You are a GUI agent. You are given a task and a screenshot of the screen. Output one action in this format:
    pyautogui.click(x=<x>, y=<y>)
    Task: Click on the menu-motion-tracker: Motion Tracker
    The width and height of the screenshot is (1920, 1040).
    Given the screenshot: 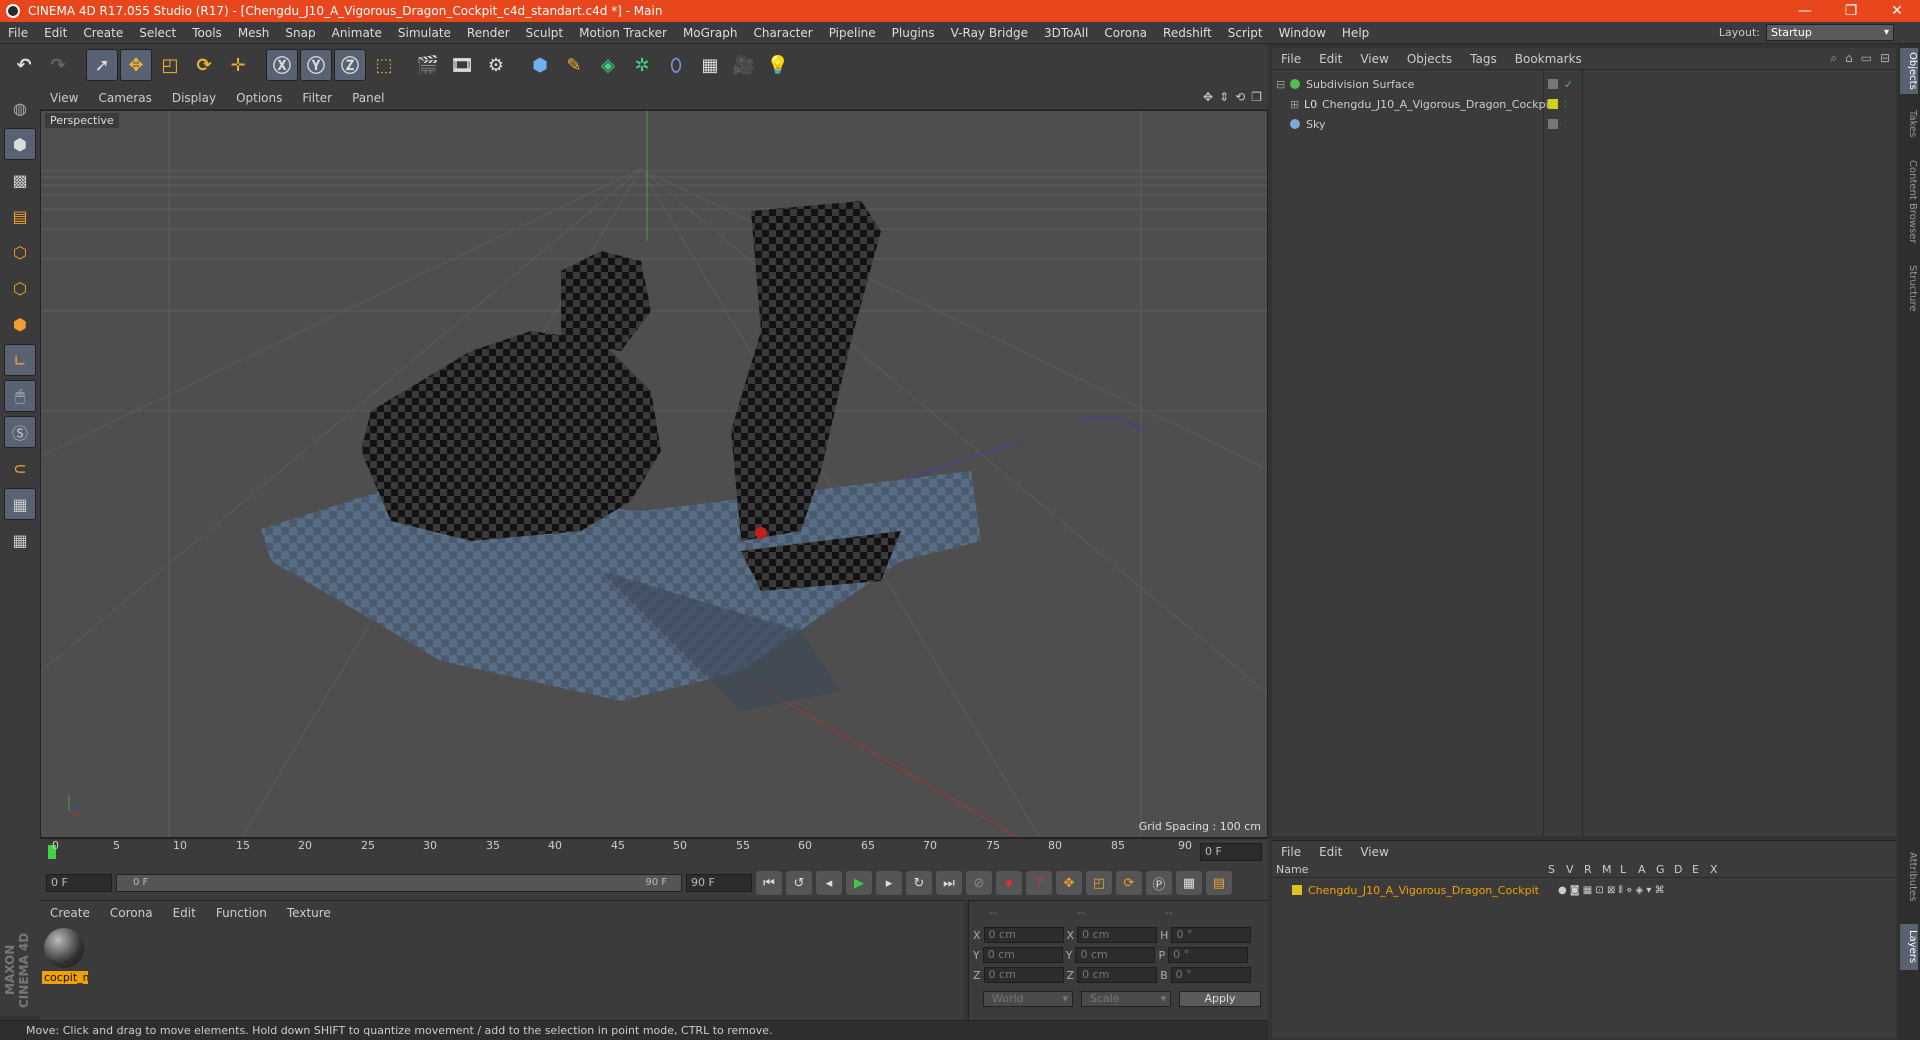 What is the action you would take?
    pyautogui.click(x=623, y=33)
    